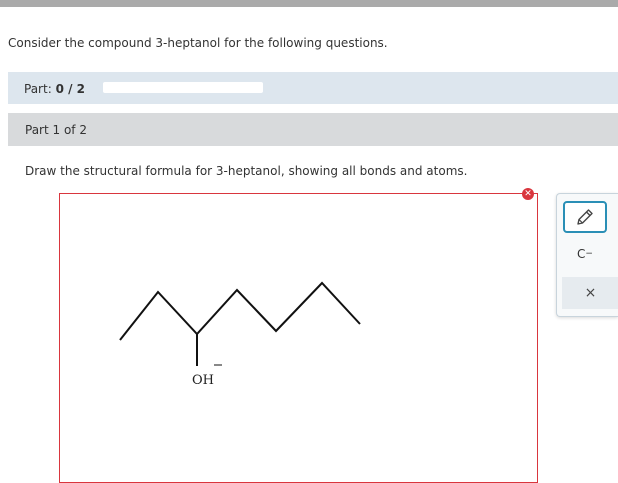 This screenshot has height=483, width=618. I want to click on part-label-prefix: Part:, so click(38, 89).